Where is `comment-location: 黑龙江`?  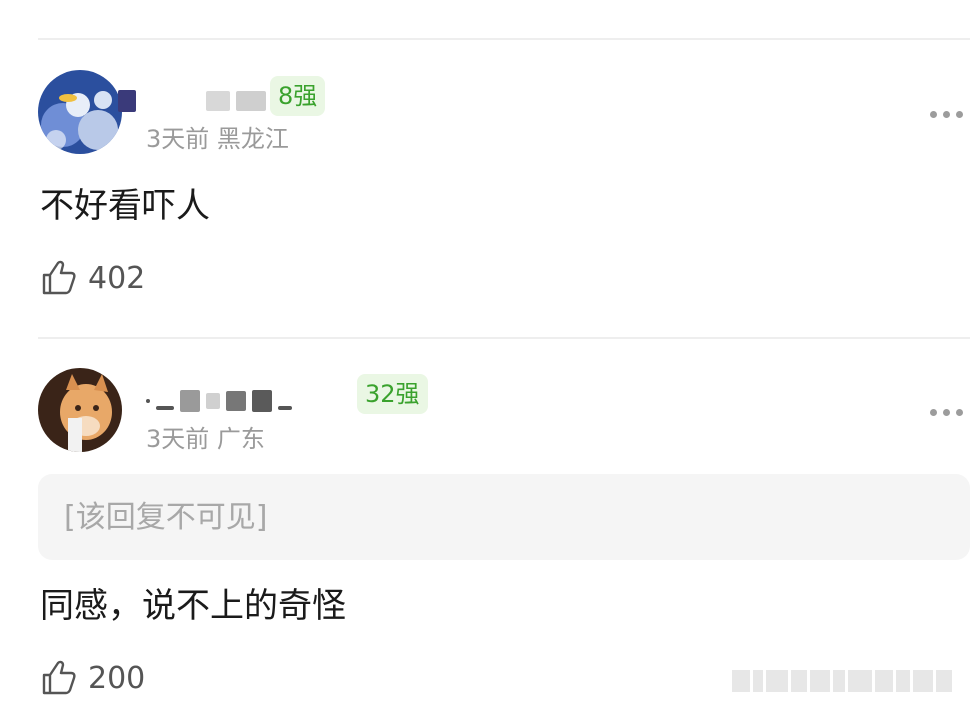
comment-location: 黑龙江 is located at coordinates (252, 139).